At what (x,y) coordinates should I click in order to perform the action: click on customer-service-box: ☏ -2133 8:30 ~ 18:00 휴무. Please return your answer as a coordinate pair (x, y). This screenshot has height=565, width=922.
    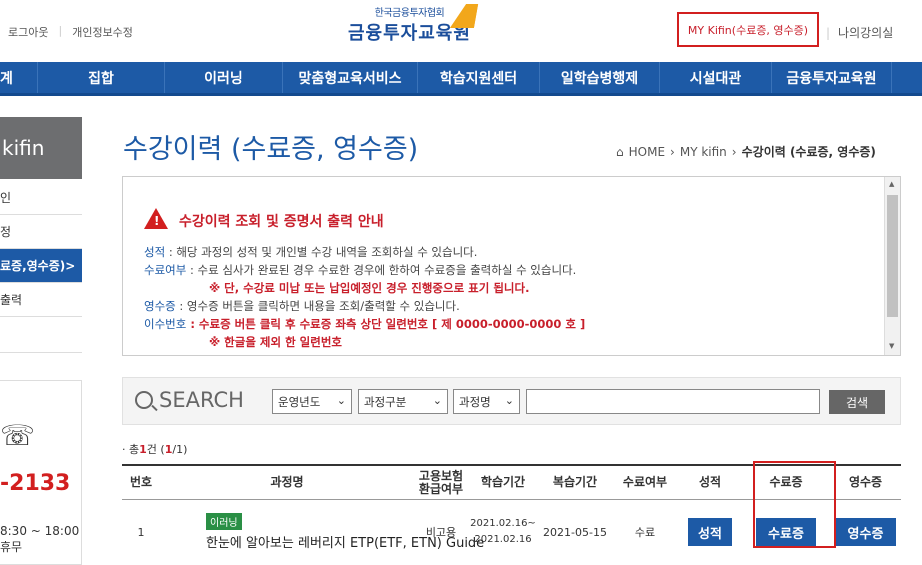
    Looking at the image, I should click on (41, 472).